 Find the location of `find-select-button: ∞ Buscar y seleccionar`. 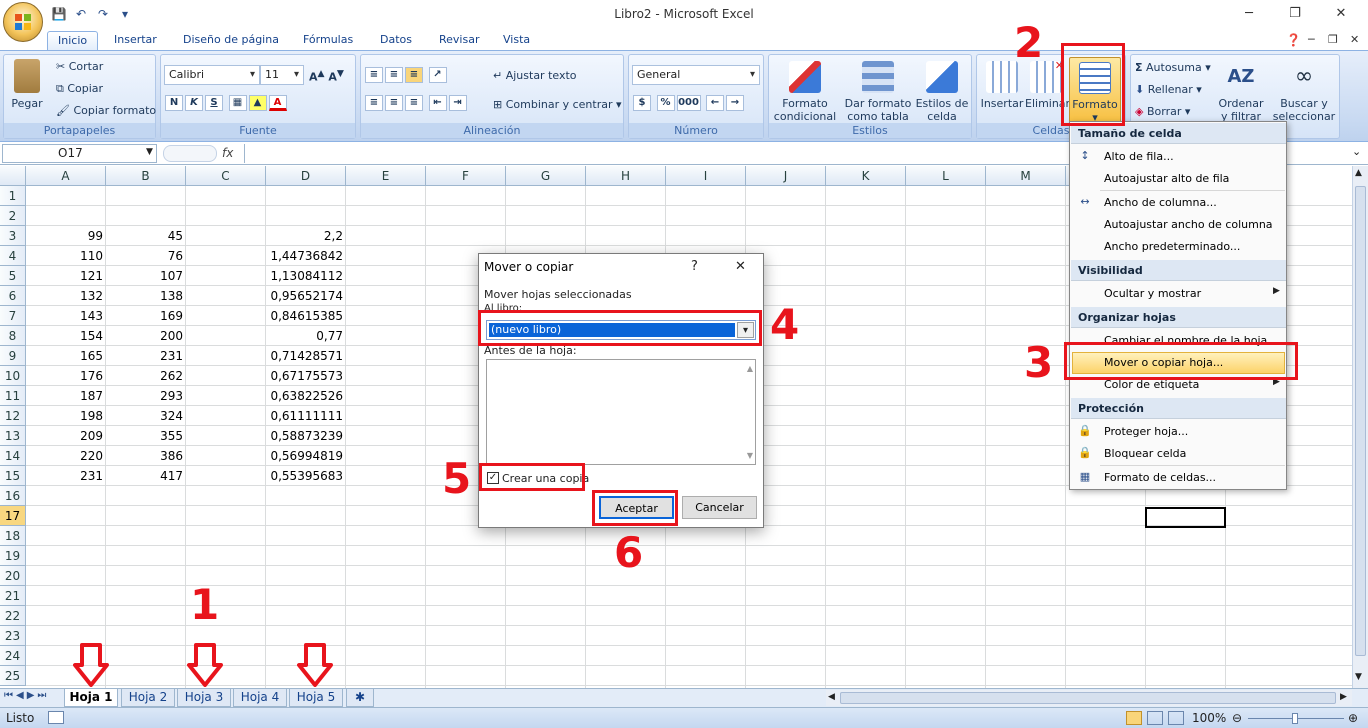

find-select-button: ∞ Buscar y seleccionar is located at coordinates (1304, 92).